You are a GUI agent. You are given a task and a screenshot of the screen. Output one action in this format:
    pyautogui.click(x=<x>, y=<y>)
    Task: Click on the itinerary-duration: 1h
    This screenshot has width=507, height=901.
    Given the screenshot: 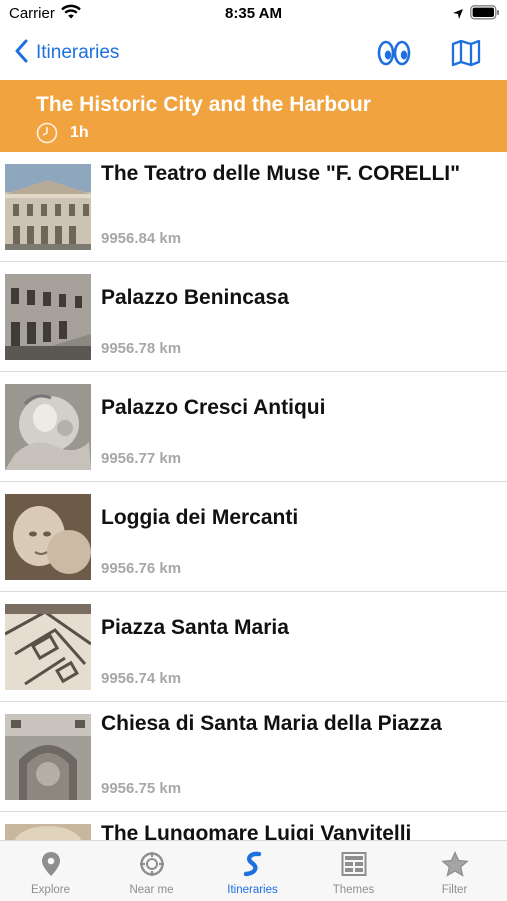 What is the action you would take?
    pyautogui.click(x=79, y=132)
    